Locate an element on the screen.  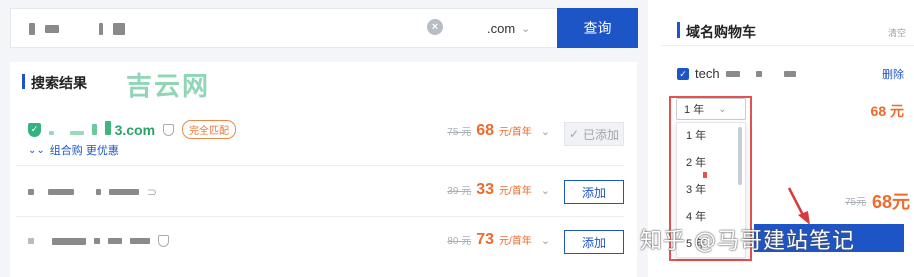
combo-link: ⌄⌄ 组合购 更优惠 is located at coordinates (73, 150).